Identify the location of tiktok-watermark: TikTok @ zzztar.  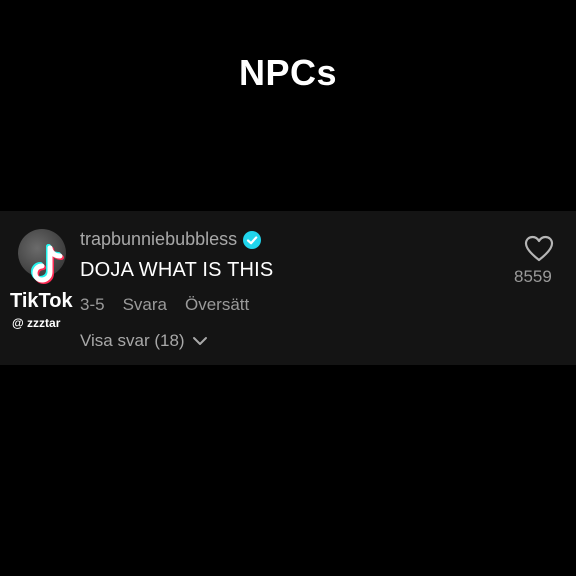
(50, 292).